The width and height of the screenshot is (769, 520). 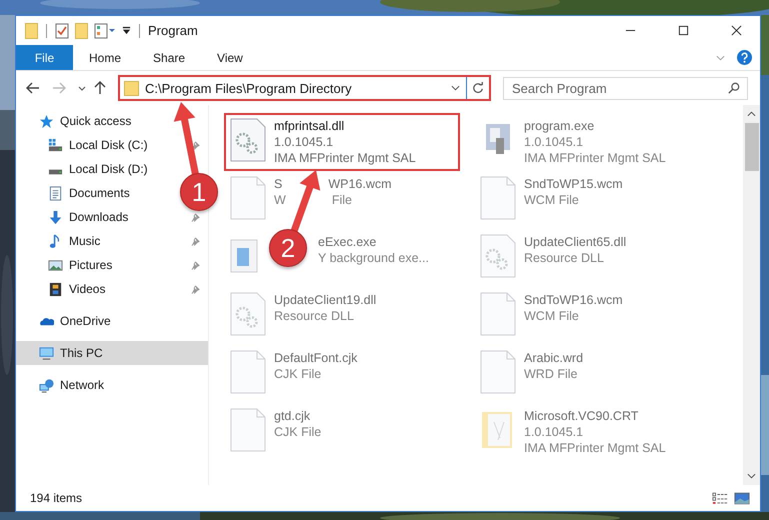 I want to click on star-icon, so click(x=46, y=121).